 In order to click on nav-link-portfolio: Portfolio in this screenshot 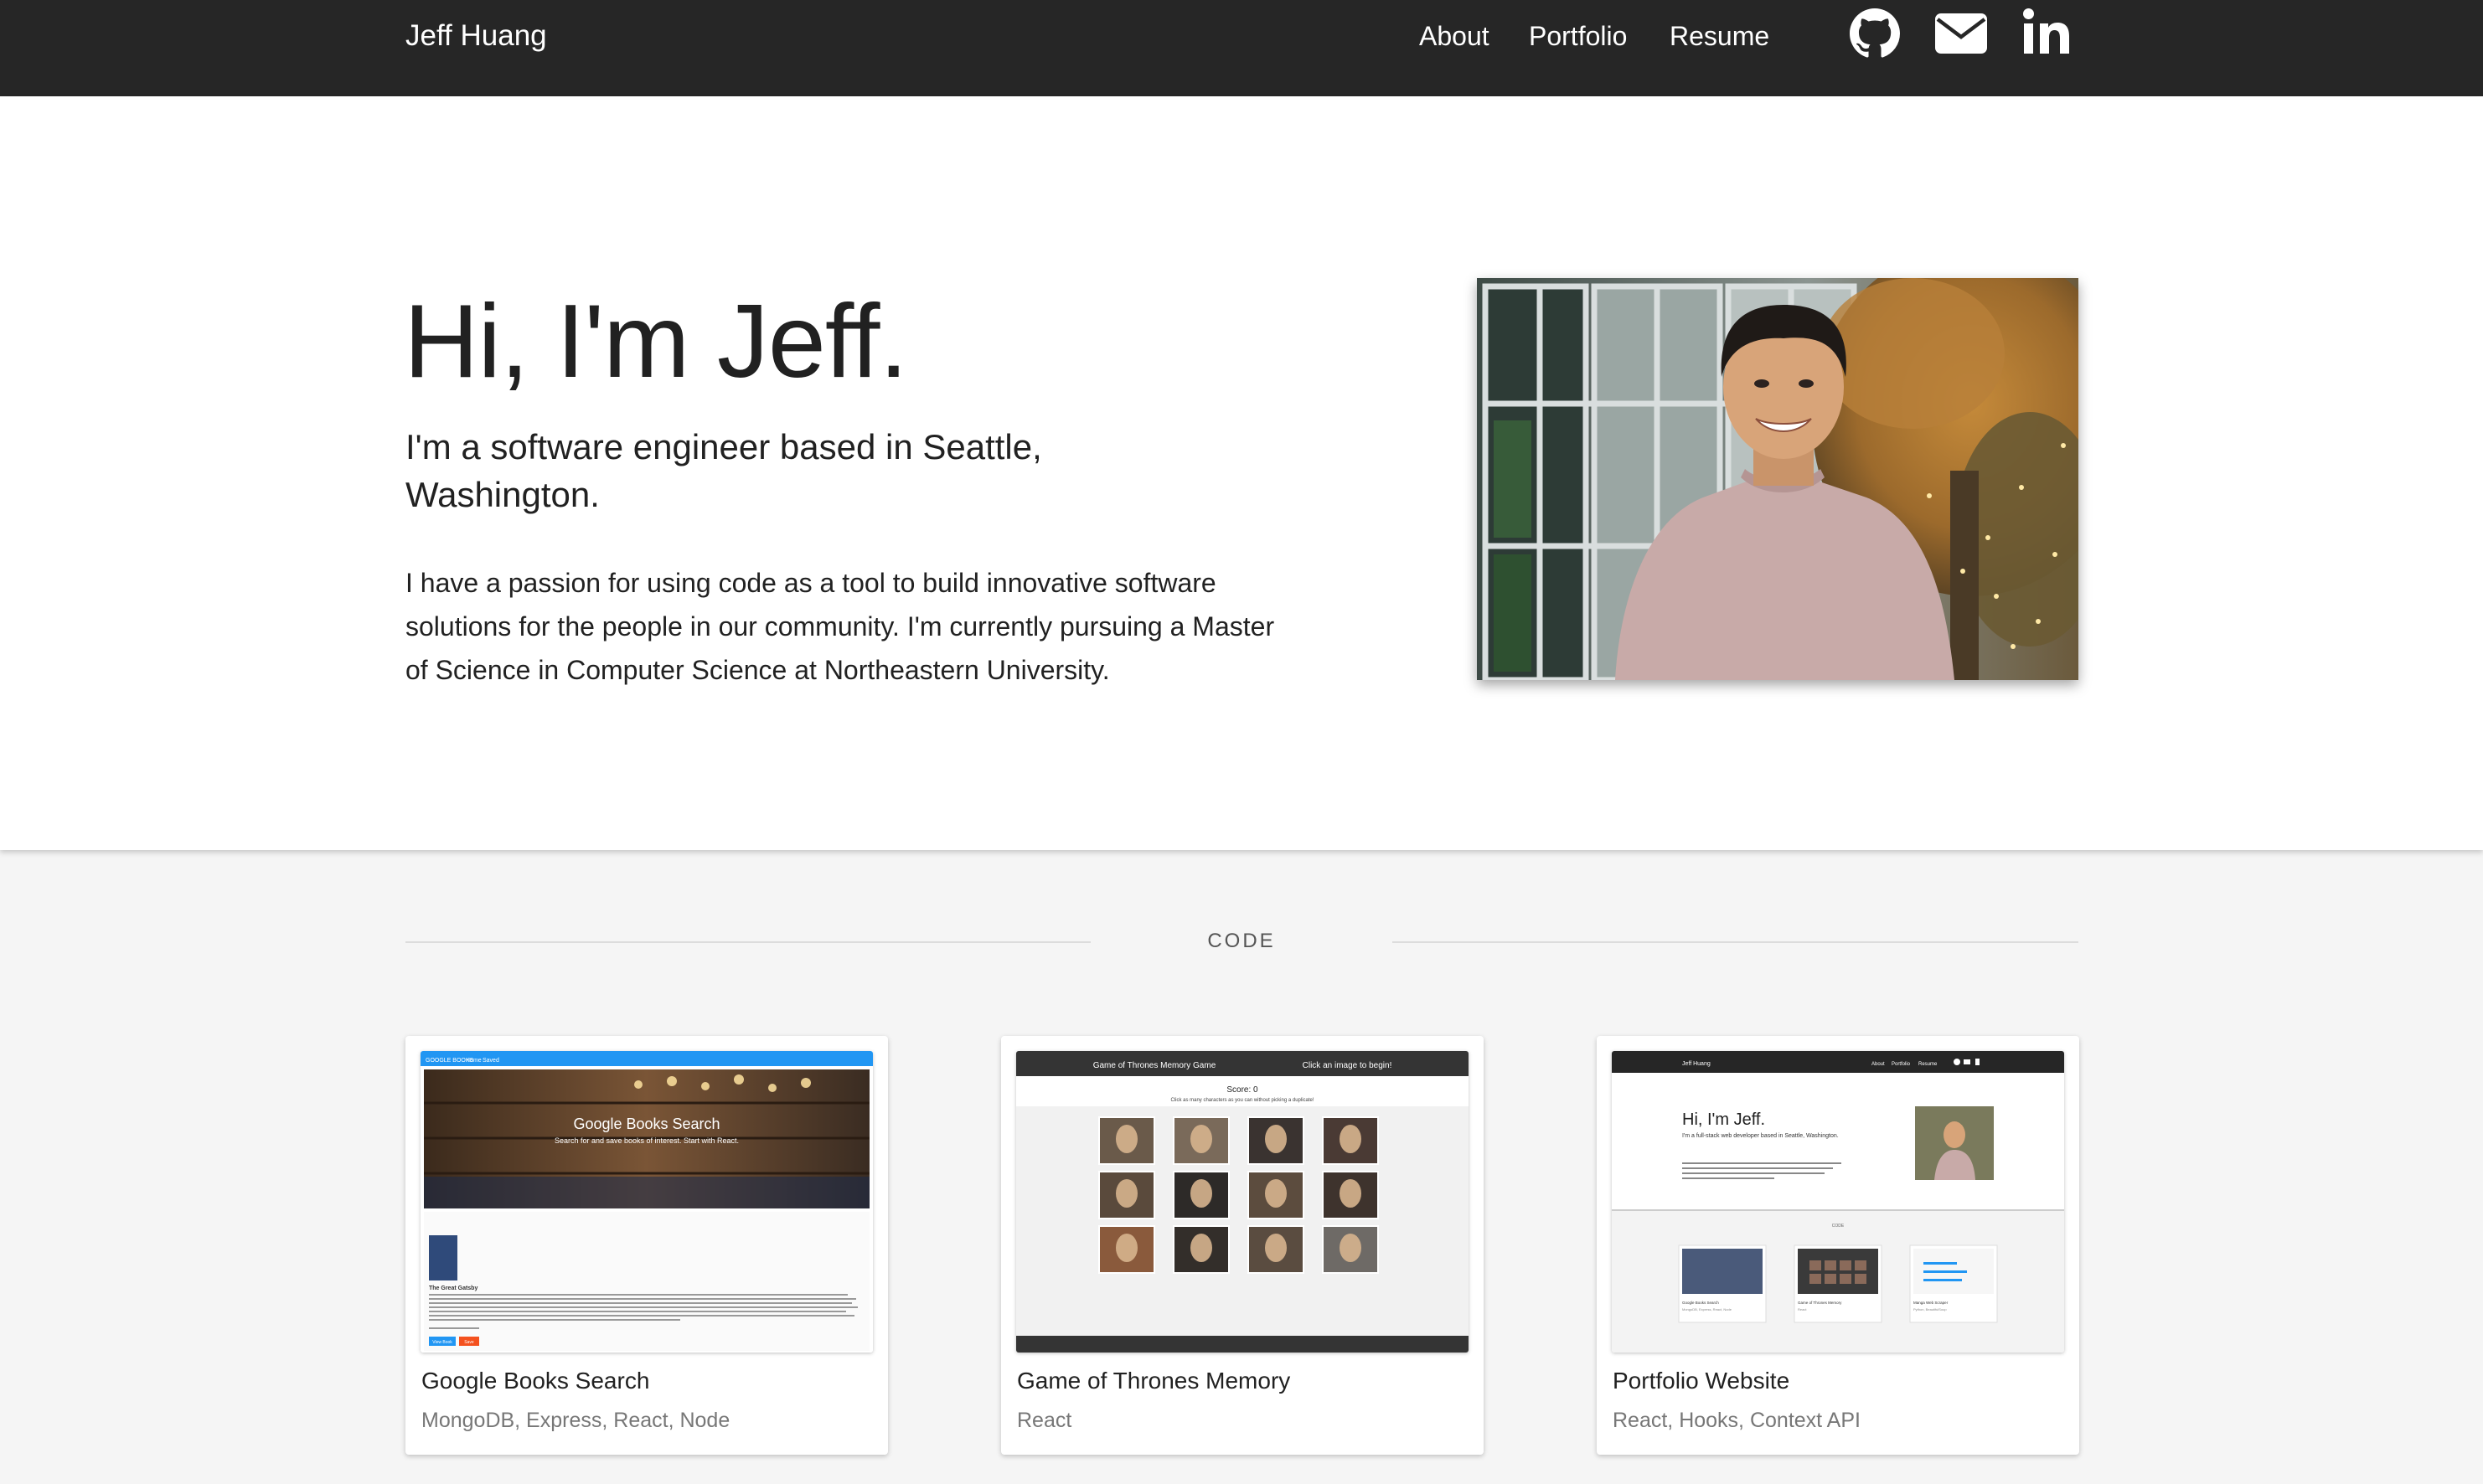, I will do `click(1578, 36)`.